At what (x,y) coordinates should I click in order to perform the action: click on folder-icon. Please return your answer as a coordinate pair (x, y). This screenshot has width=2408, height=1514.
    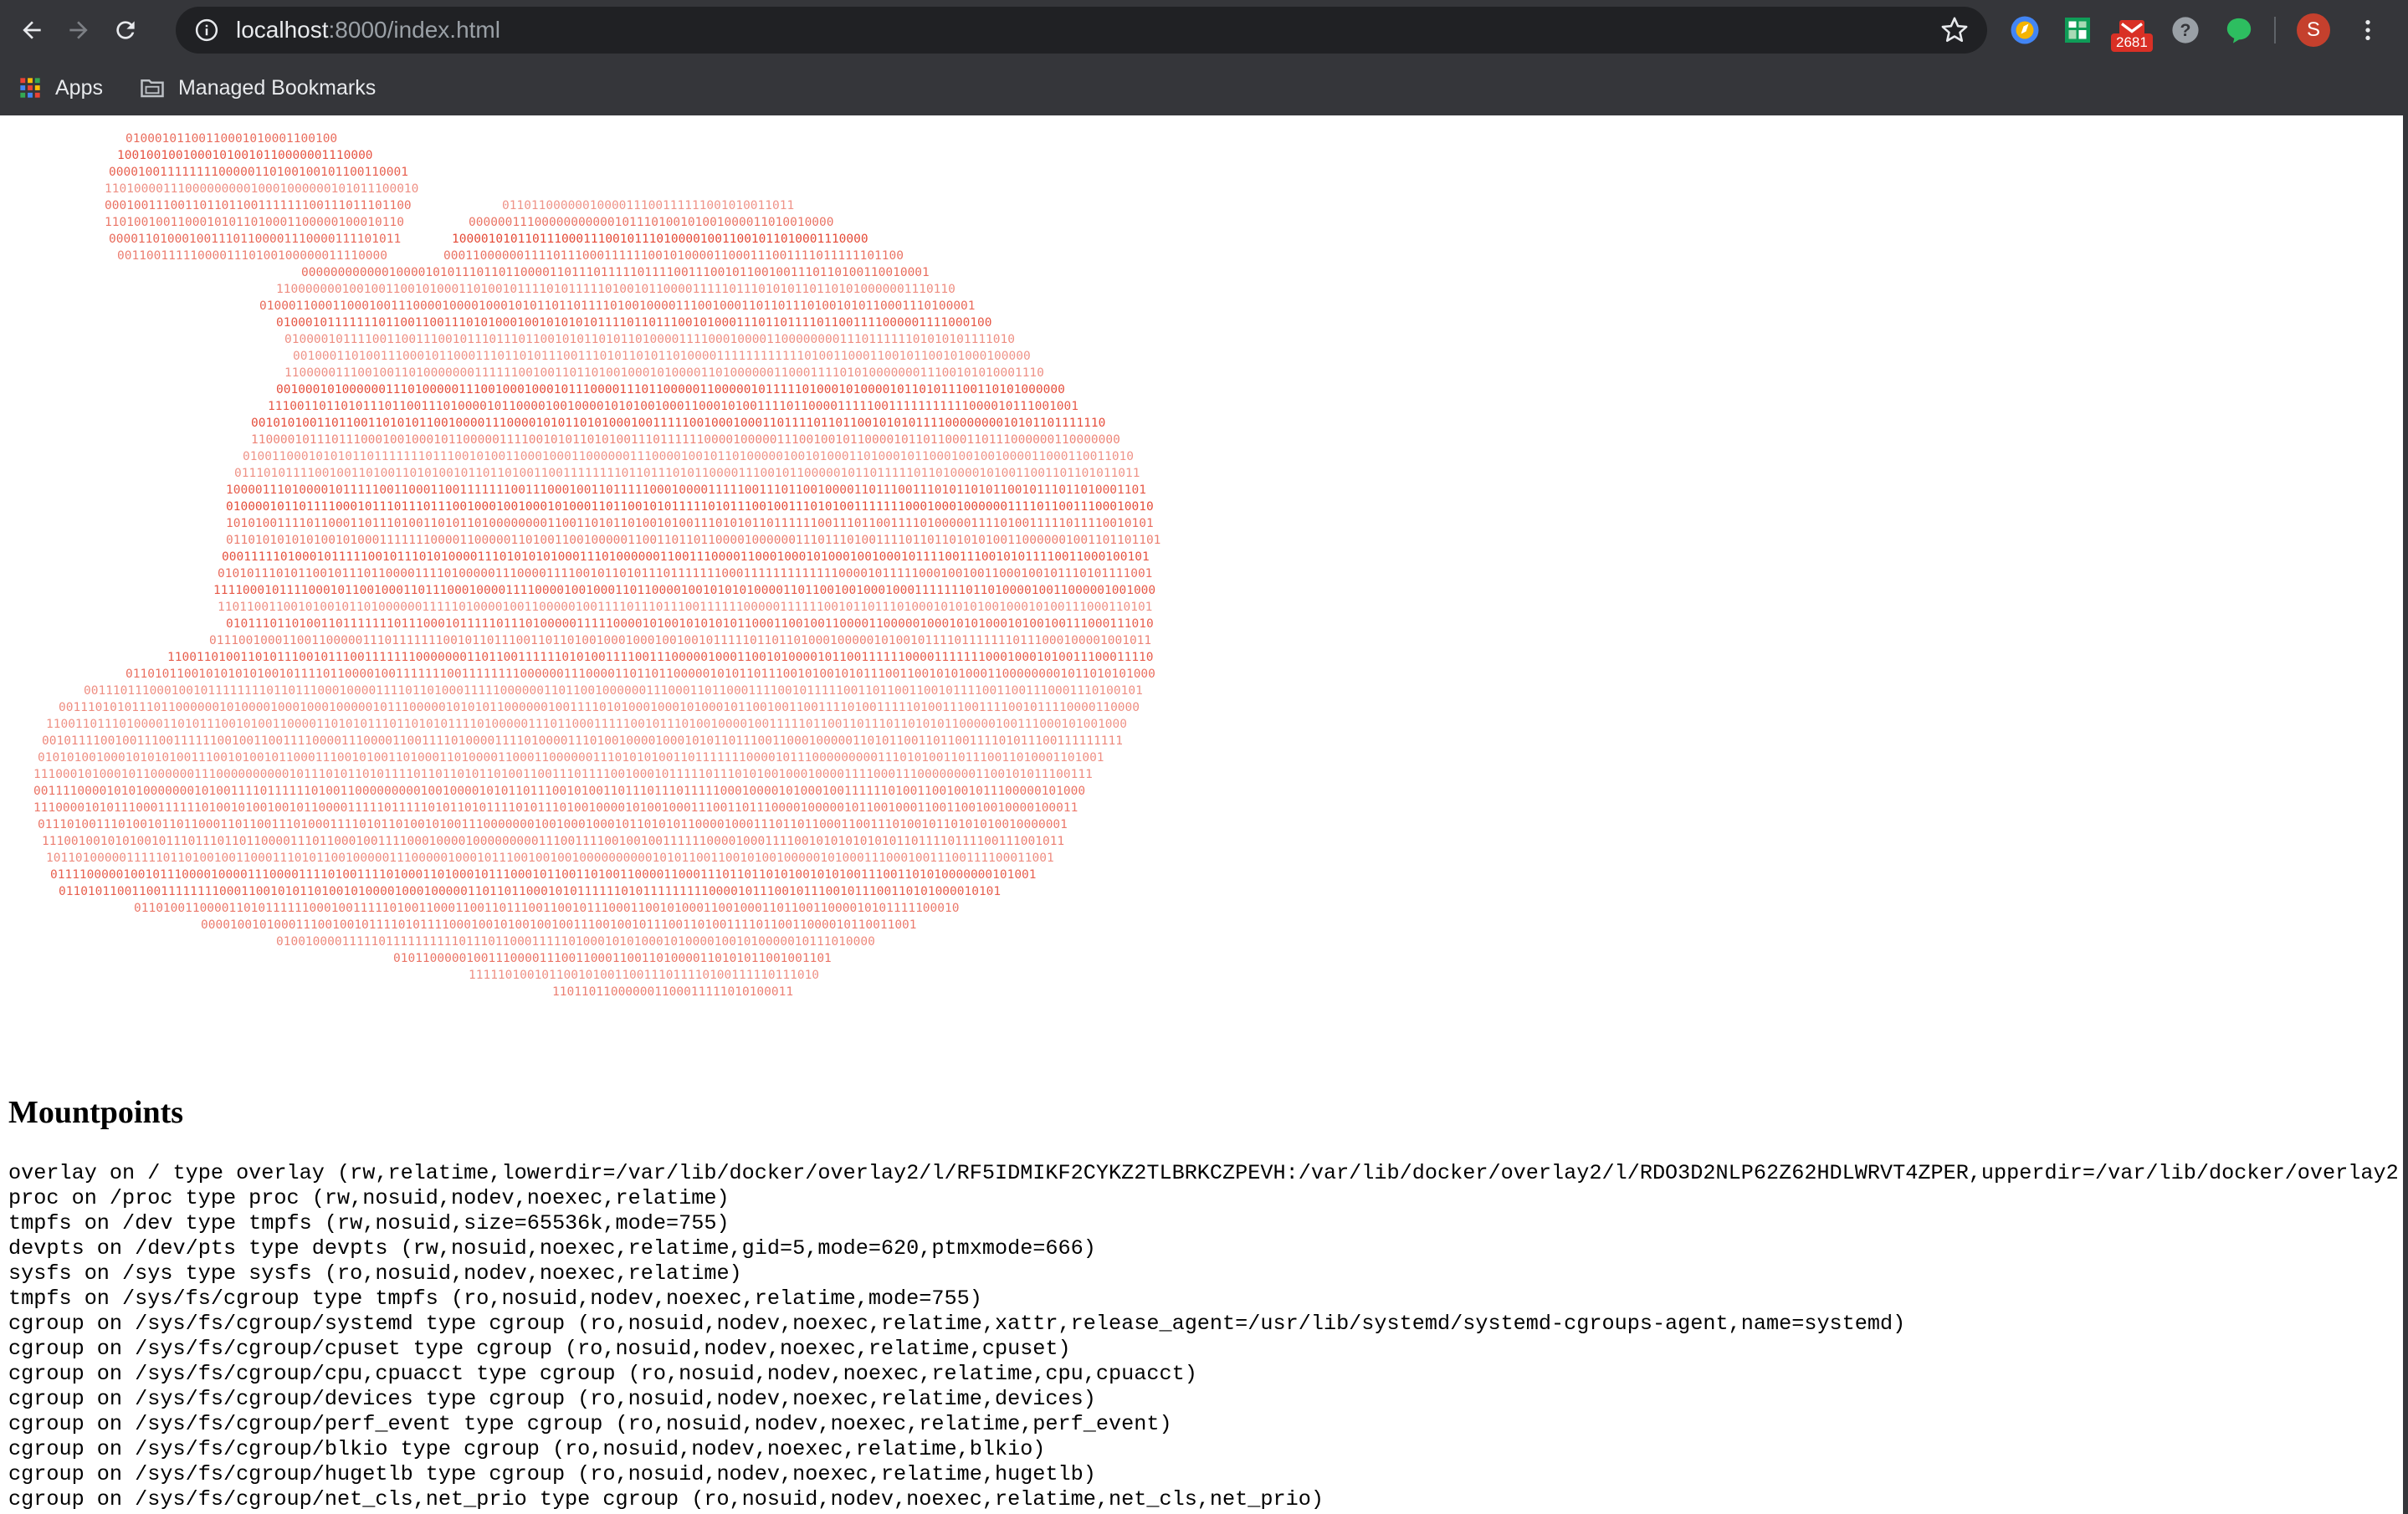
    Looking at the image, I should click on (152, 88).